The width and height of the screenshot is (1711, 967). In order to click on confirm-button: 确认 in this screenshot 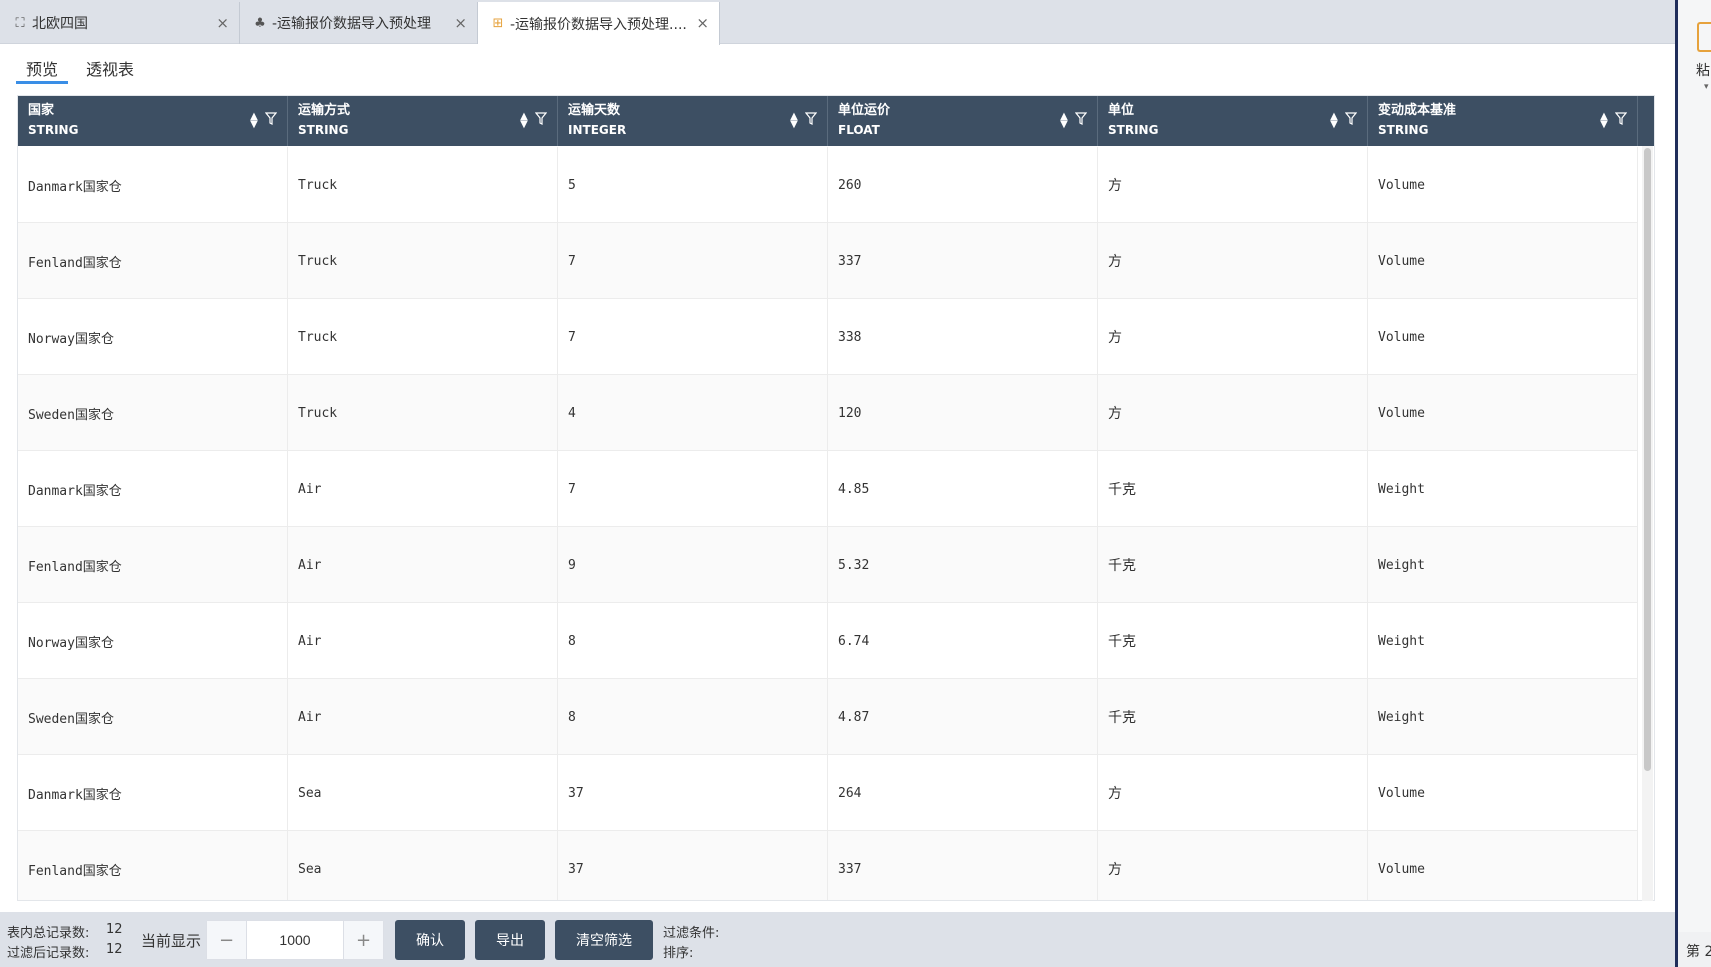, I will do `click(430, 940)`.